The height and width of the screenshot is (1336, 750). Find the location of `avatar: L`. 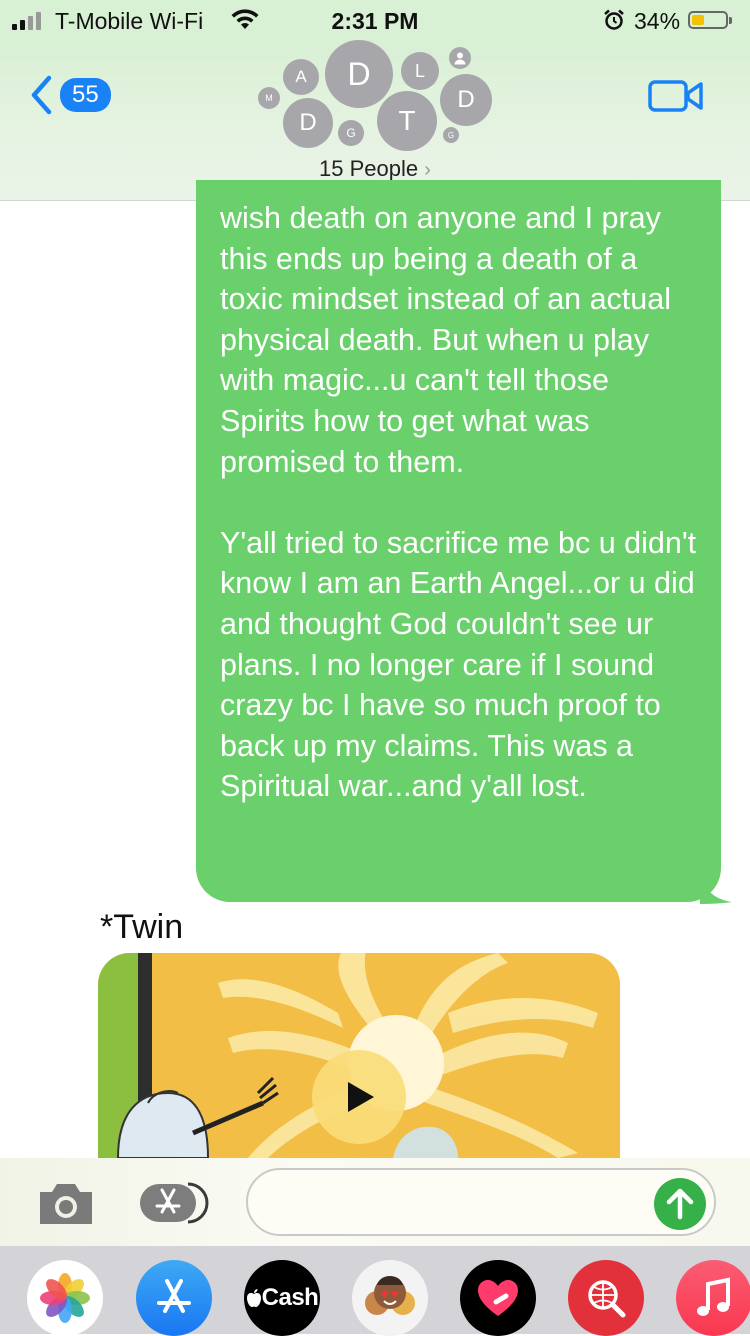

avatar: L is located at coordinates (420, 71).